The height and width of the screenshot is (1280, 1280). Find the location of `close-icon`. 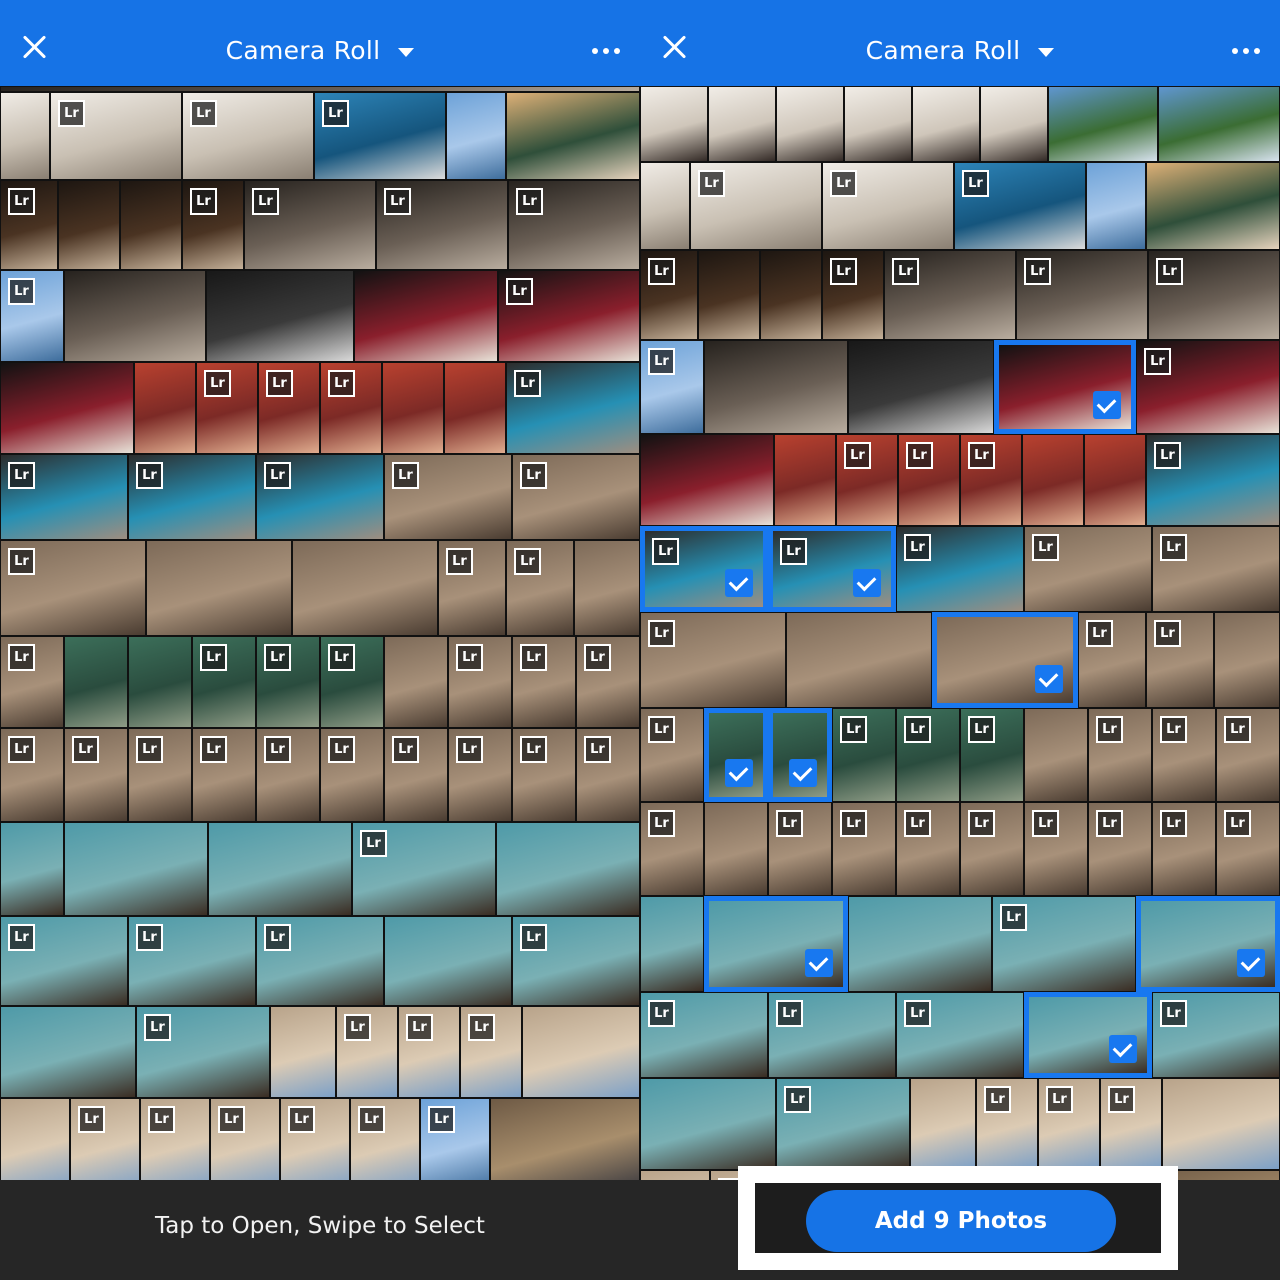

close-icon is located at coordinates (35, 47).